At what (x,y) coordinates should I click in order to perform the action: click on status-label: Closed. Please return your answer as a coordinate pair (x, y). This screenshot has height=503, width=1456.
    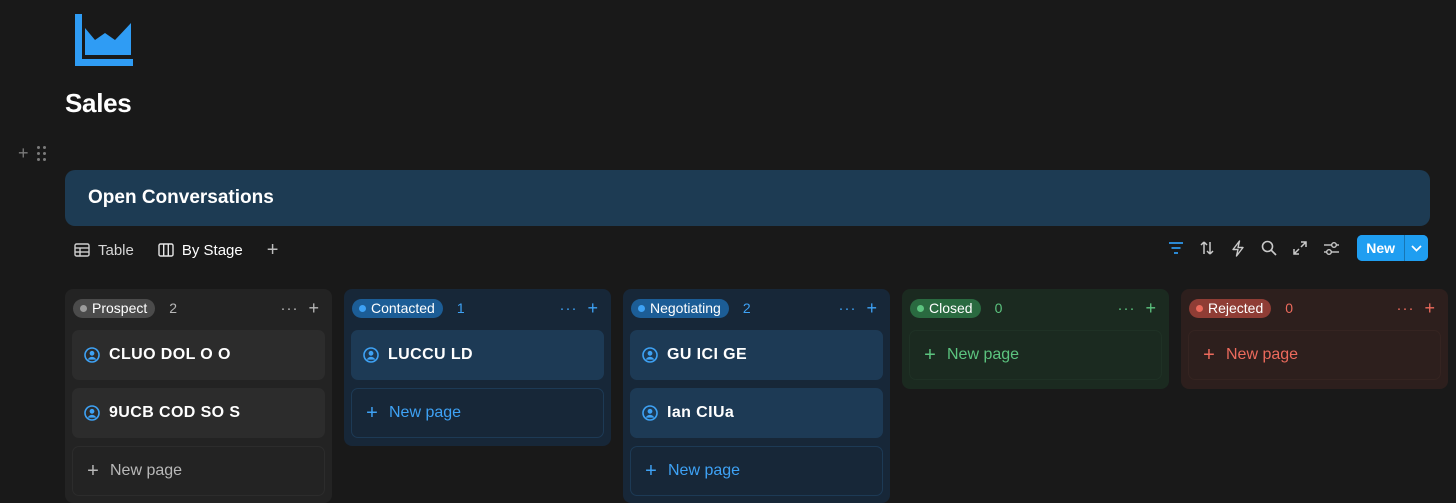
    Looking at the image, I should click on (951, 308).